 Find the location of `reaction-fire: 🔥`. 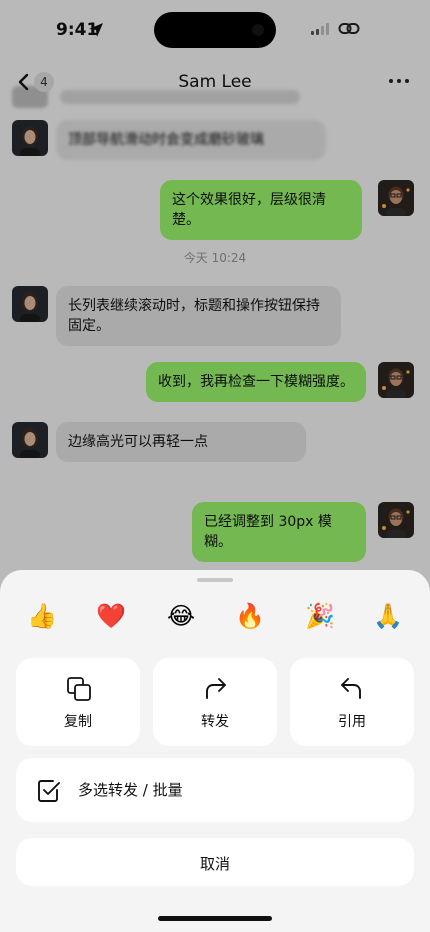

reaction-fire: 🔥 is located at coordinates (250, 616).